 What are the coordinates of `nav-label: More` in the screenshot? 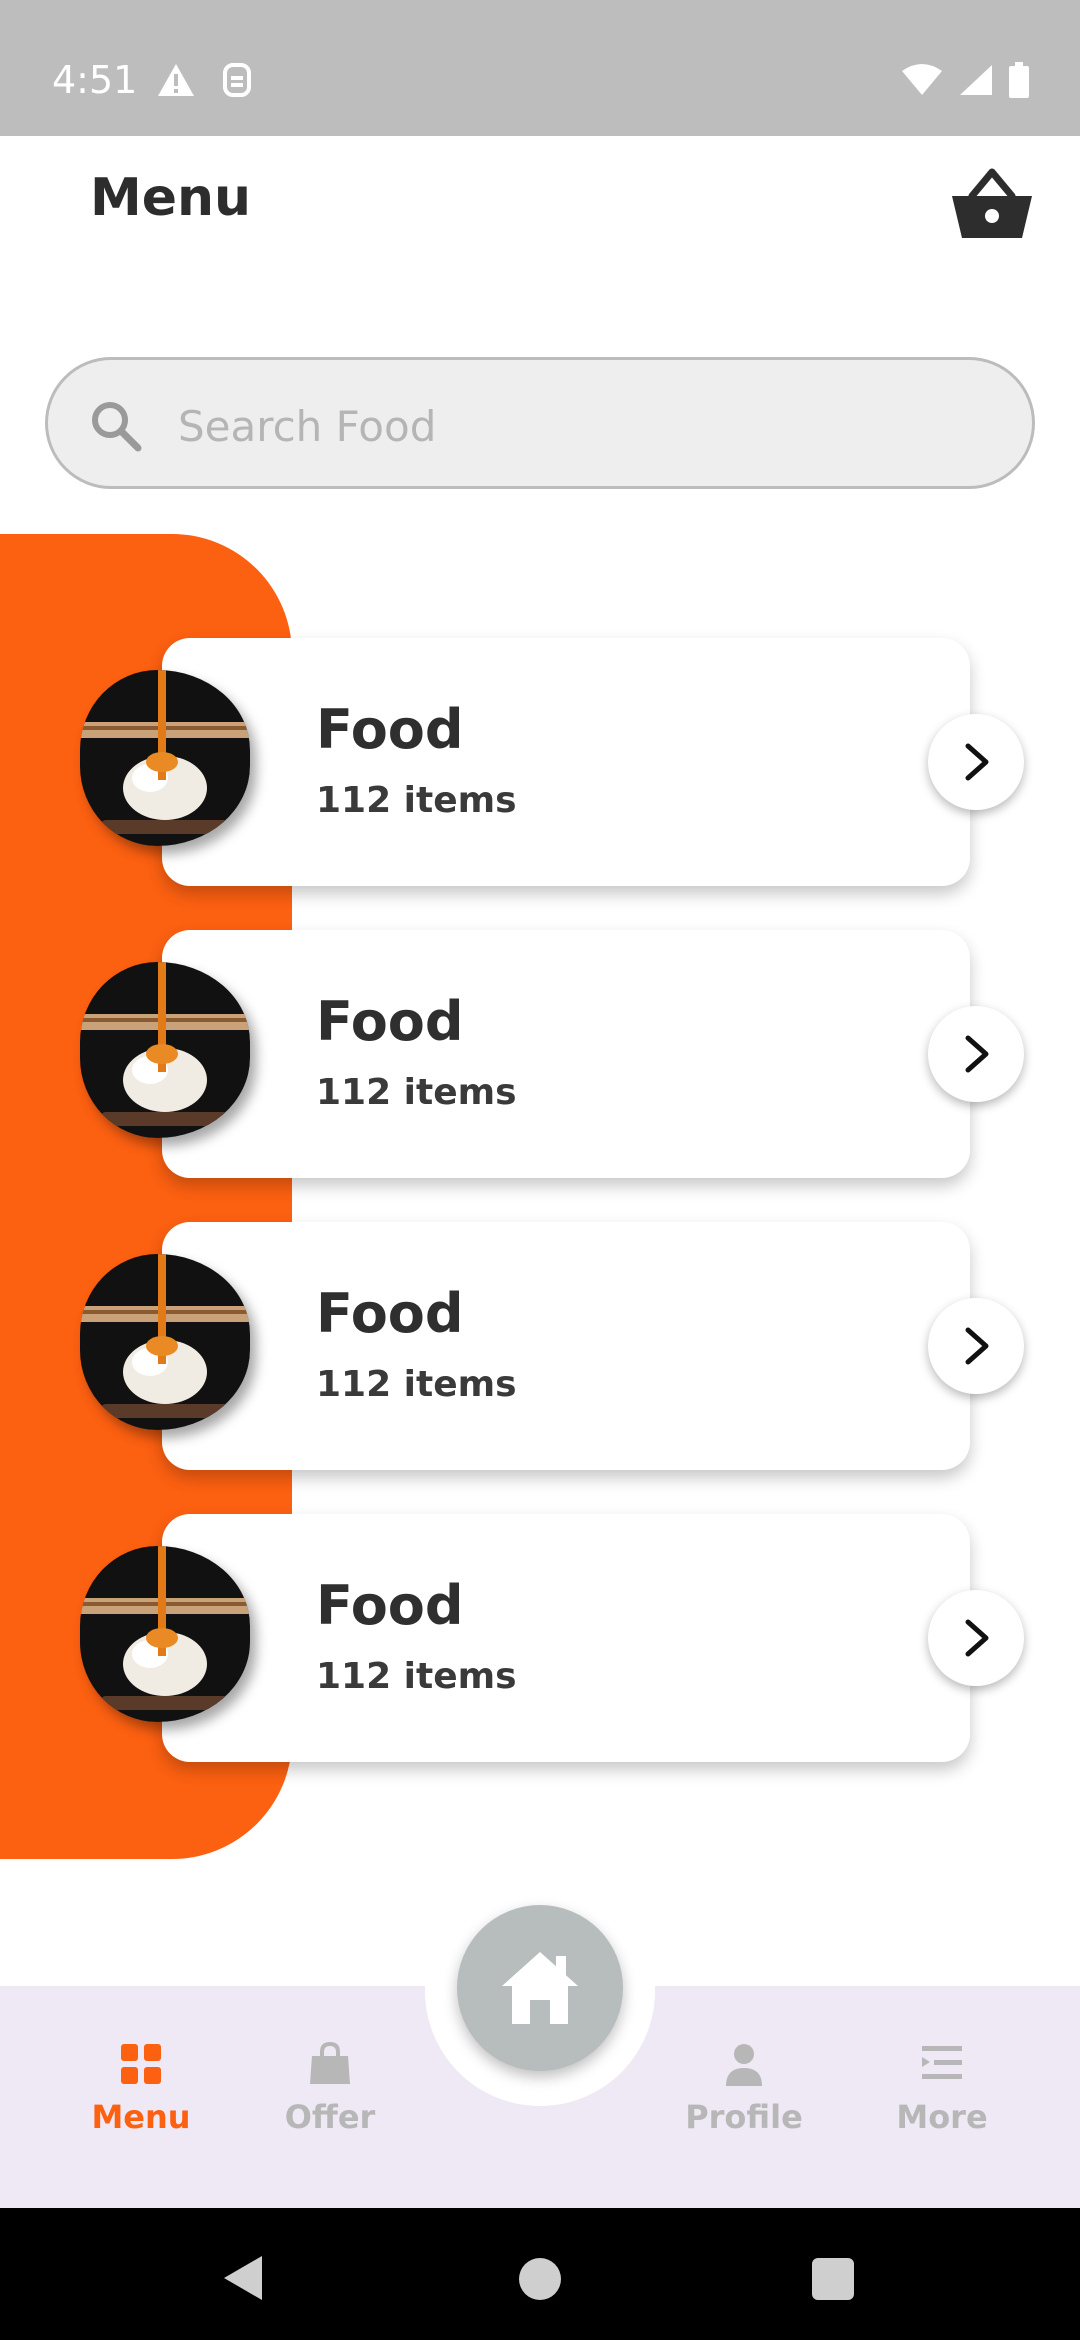 It's located at (942, 2117).